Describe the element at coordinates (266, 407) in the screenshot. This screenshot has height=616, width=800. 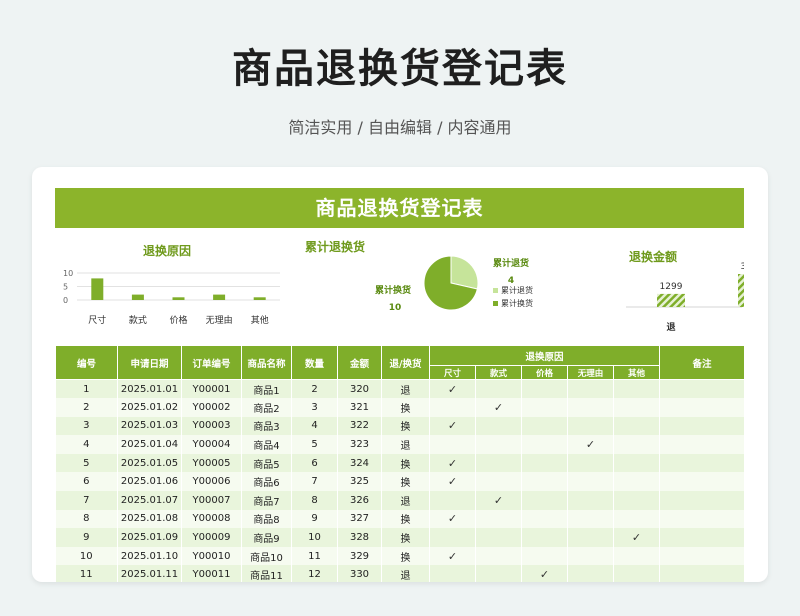
I see `cell-name: 商品2` at that location.